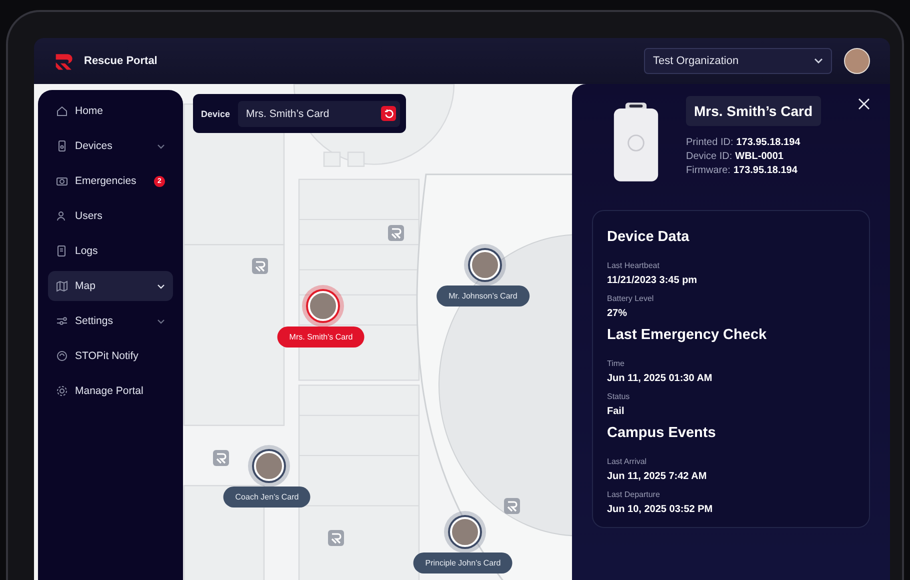 The image size is (910, 580). Describe the element at coordinates (267, 497) in the screenshot. I see `map-pin-label: Coach Jen’s Card` at that location.